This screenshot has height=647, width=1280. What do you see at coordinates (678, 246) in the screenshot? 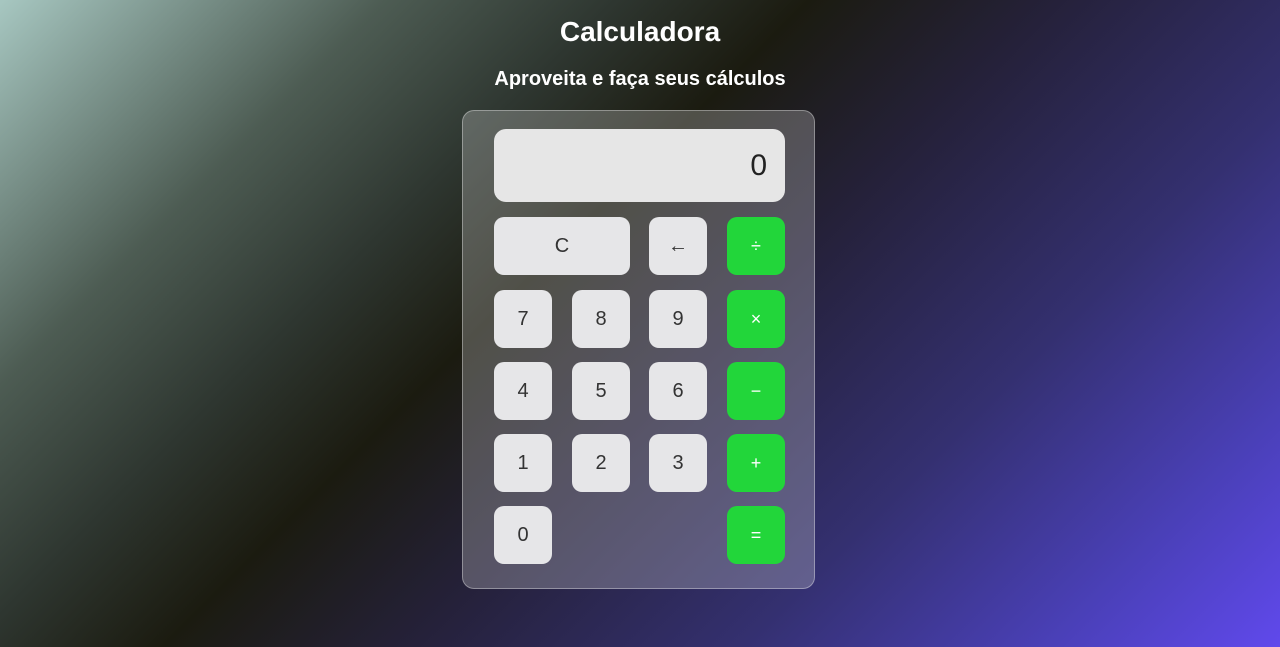
I see `backspace-button: ←` at bounding box center [678, 246].